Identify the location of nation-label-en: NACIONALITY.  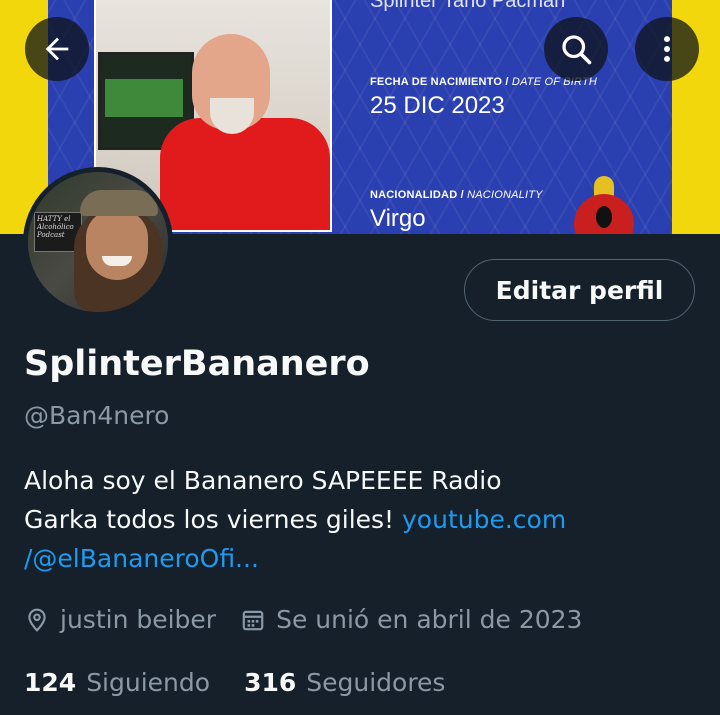
(505, 195).